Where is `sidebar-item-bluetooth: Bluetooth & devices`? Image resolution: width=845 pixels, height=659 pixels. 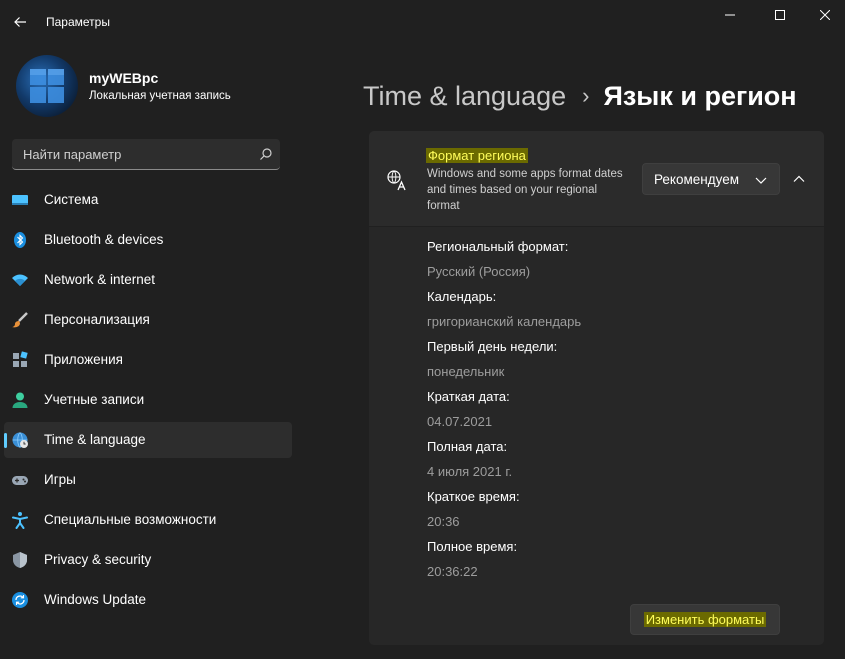 sidebar-item-bluetooth: Bluetooth & devices is located at coordinates (148, 240).